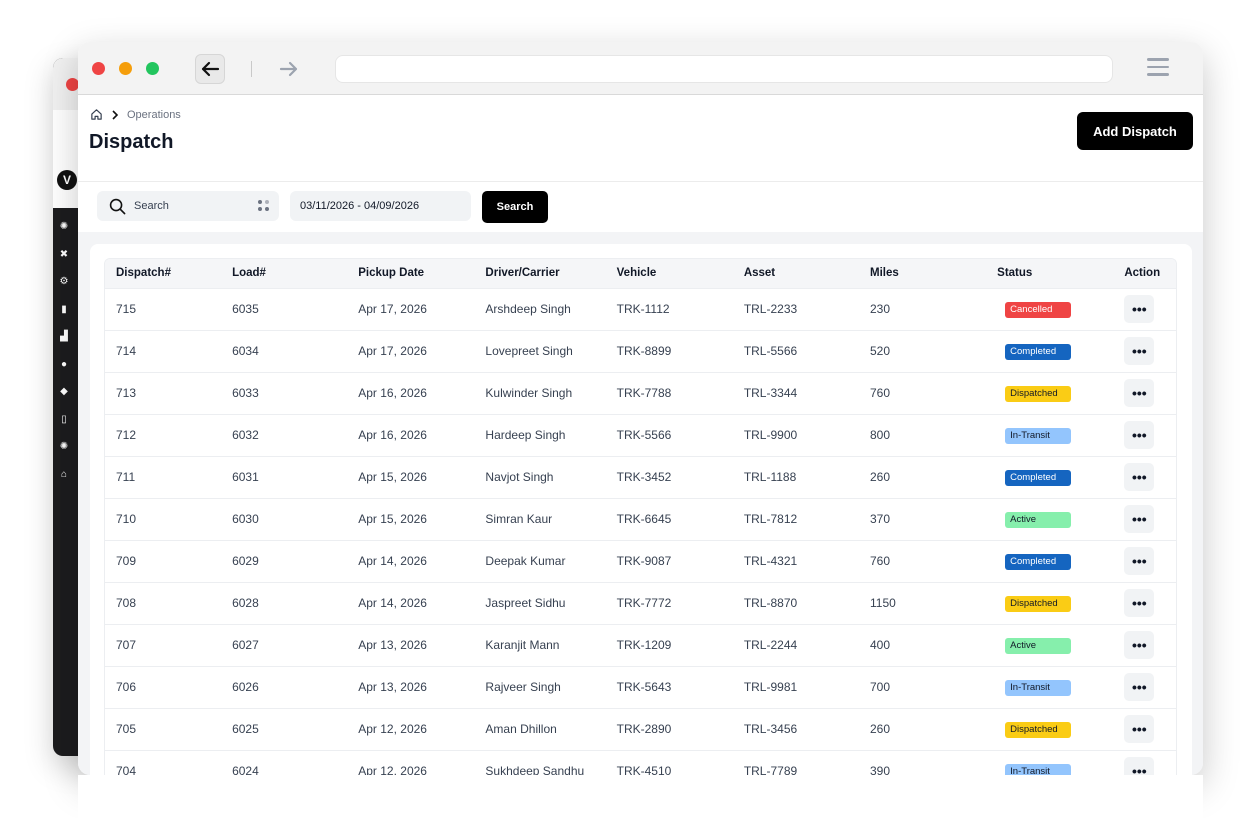 This screenshot has height=837, width=1250. Describe the element at coordinates (1049, 351) in the screenshot. I see `cell-status: Completed` at that location.